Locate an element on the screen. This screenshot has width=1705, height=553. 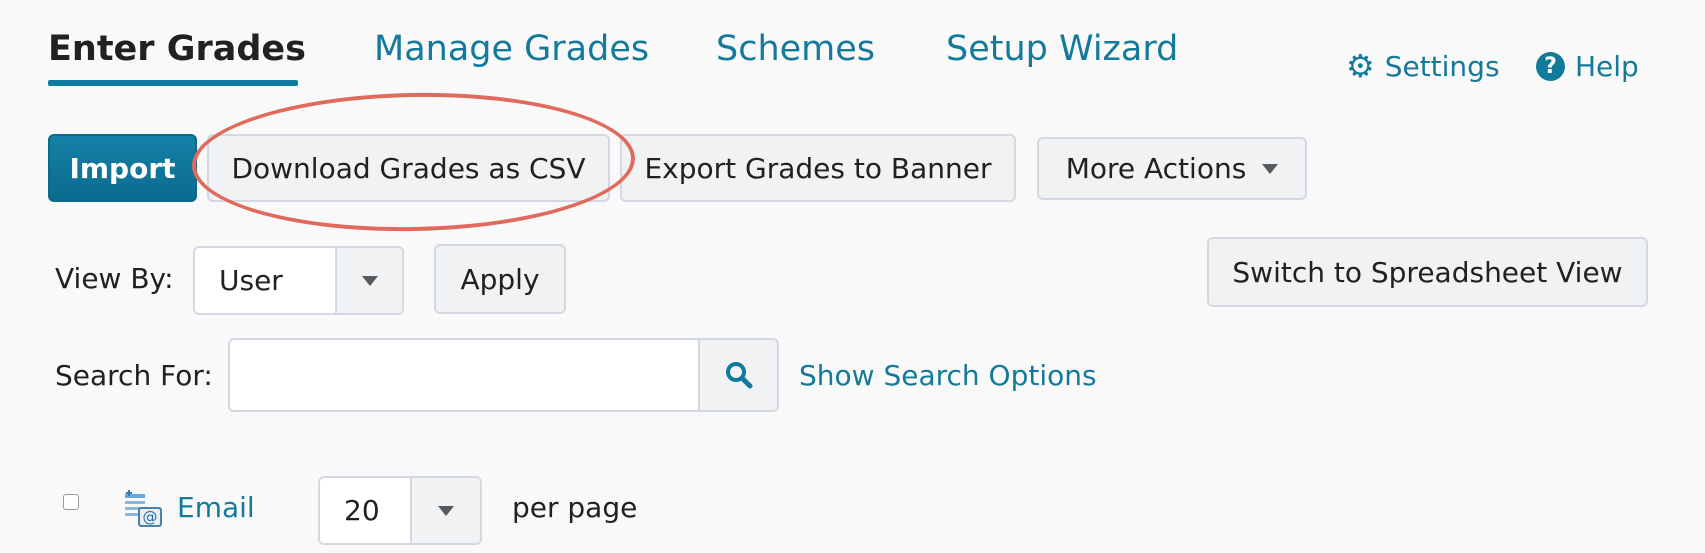
settings-link: ⚙ Settings is located at coordinates (1423, 66).